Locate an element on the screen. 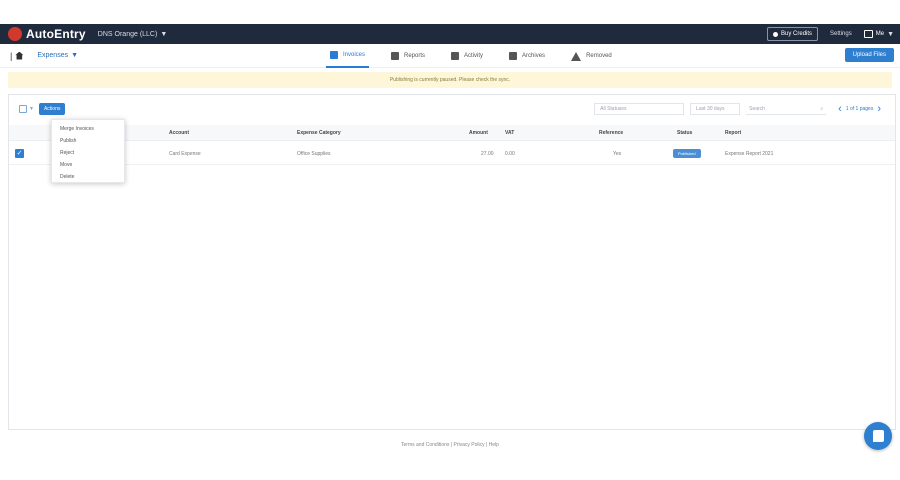  status-badge: Published is located at coordinates (687, 153).